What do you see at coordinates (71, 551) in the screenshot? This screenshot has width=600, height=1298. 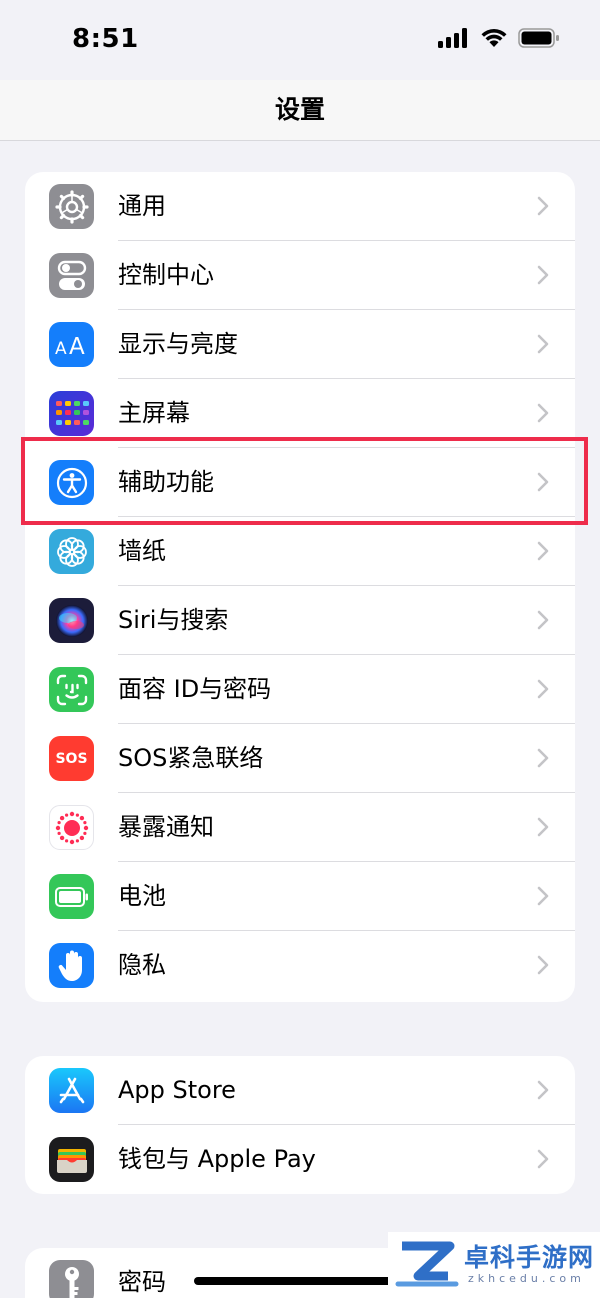 I see `flower-icon` at bounding box center [71, 551].